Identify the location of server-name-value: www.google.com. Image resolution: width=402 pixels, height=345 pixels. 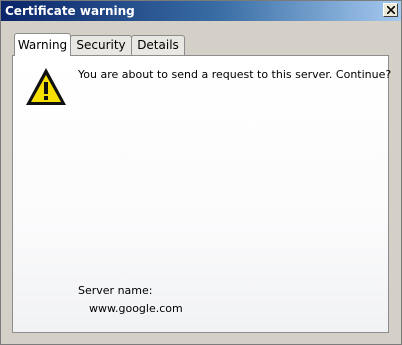
(136, 308).